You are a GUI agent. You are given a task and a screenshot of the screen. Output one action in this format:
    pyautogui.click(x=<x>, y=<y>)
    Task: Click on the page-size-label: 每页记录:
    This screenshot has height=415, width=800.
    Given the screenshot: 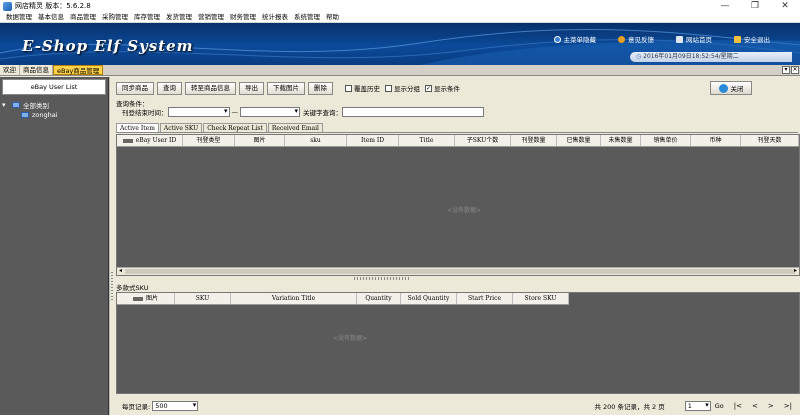 What is the action you would take?
    pyautogui.click(x=136, y=407)
    